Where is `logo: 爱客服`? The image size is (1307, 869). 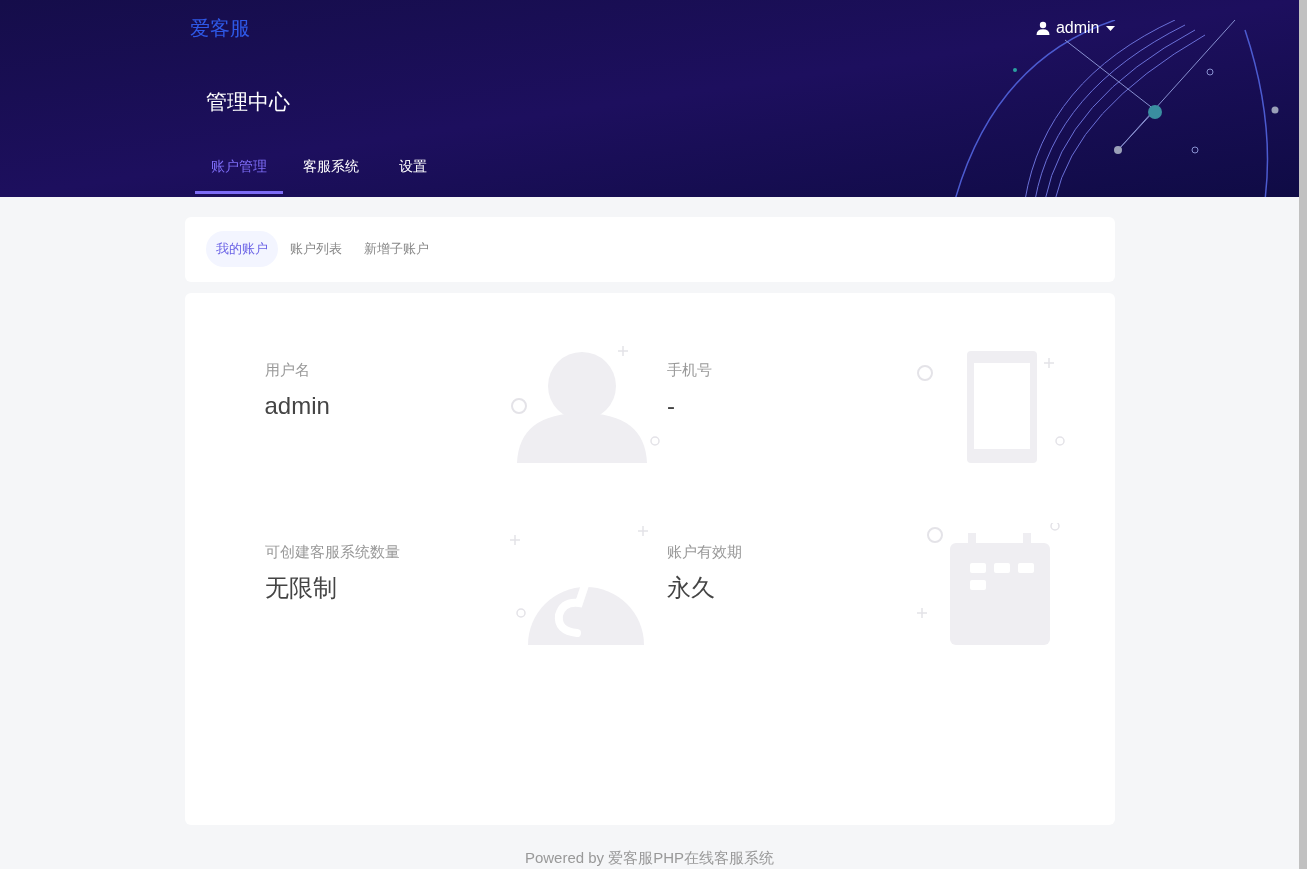 logo: 爱客服 is located at coordinates (219, 28).